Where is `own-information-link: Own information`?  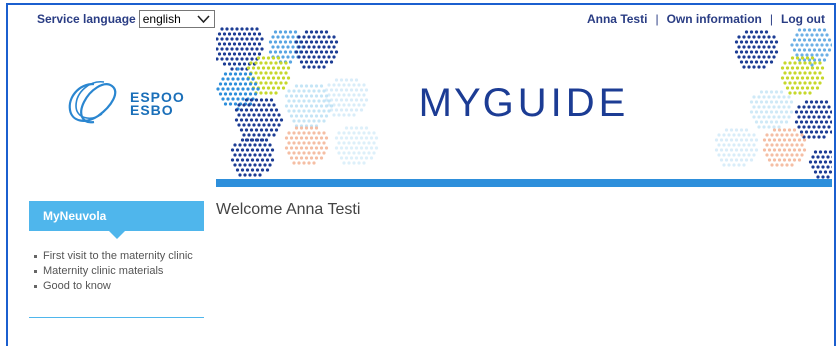 own-information-link: Own information is located at coordinates (714, 19).